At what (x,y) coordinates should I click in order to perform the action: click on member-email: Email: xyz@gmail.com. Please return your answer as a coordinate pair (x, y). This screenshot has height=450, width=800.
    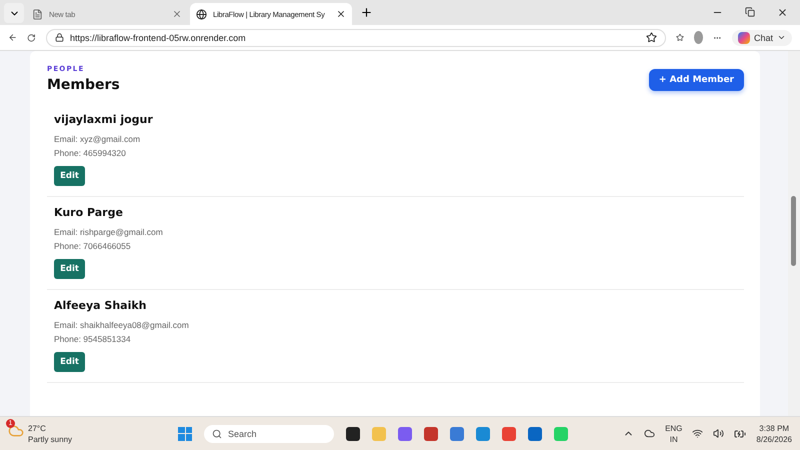
    Looking at the image, I should click on (98, 139).